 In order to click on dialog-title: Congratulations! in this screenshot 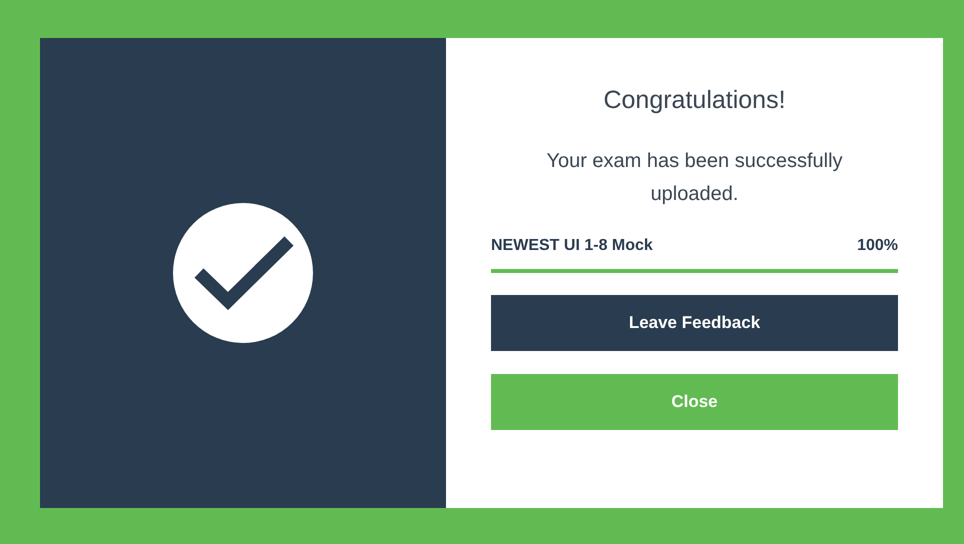, I will do `click(694, 100)`.